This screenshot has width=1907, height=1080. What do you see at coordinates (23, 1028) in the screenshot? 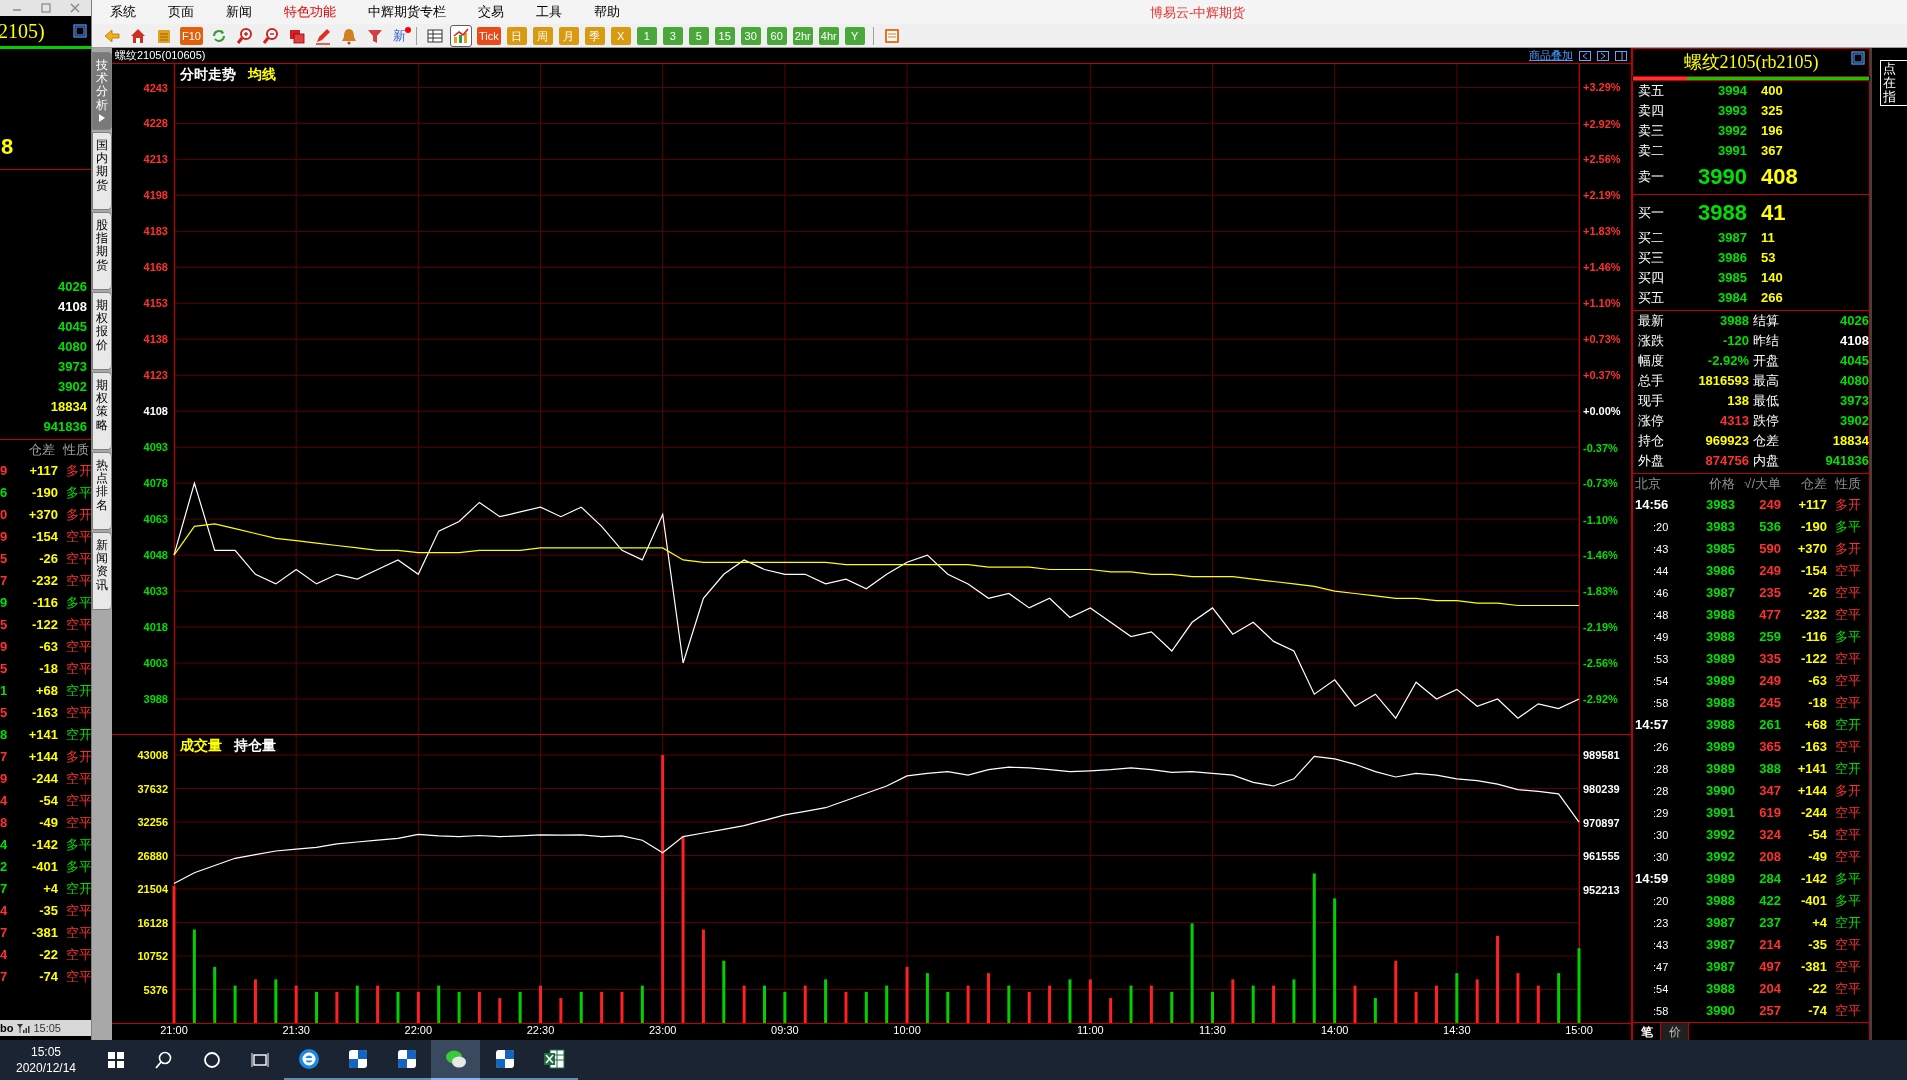
I see `signal-icon` at bounding box center [23, 1028].